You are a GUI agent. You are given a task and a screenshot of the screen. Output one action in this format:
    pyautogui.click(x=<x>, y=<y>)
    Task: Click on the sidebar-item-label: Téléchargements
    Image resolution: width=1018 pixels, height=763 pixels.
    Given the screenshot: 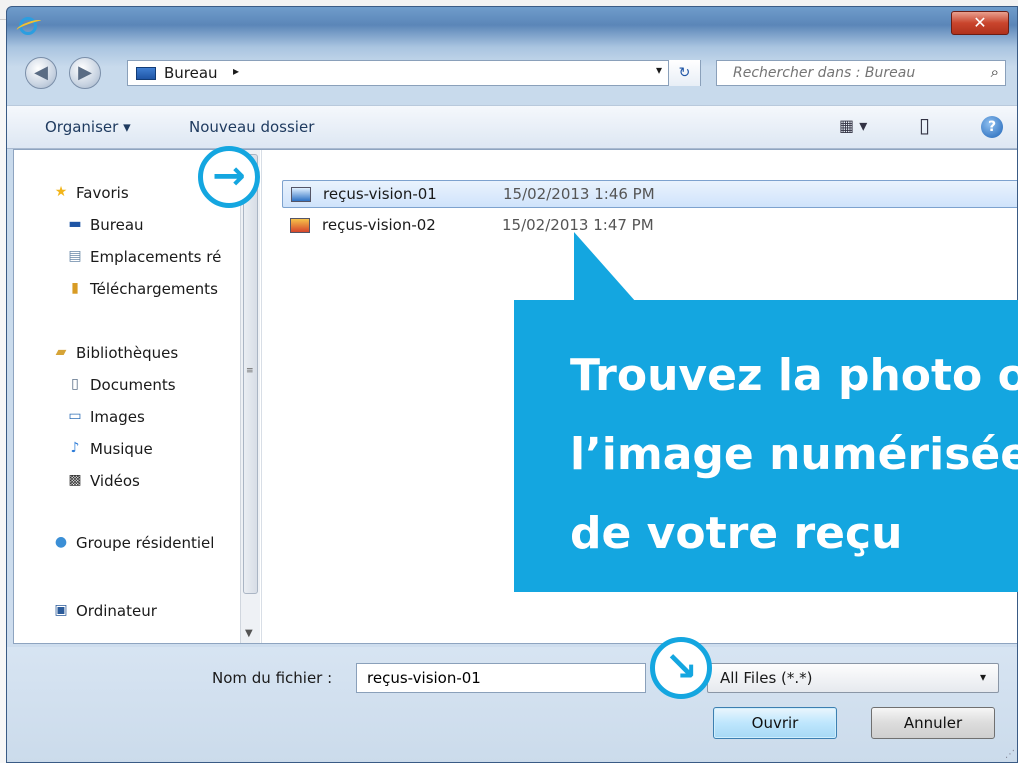 What is the action you would take?
    pyautogui.click(x=154, y=289)
    